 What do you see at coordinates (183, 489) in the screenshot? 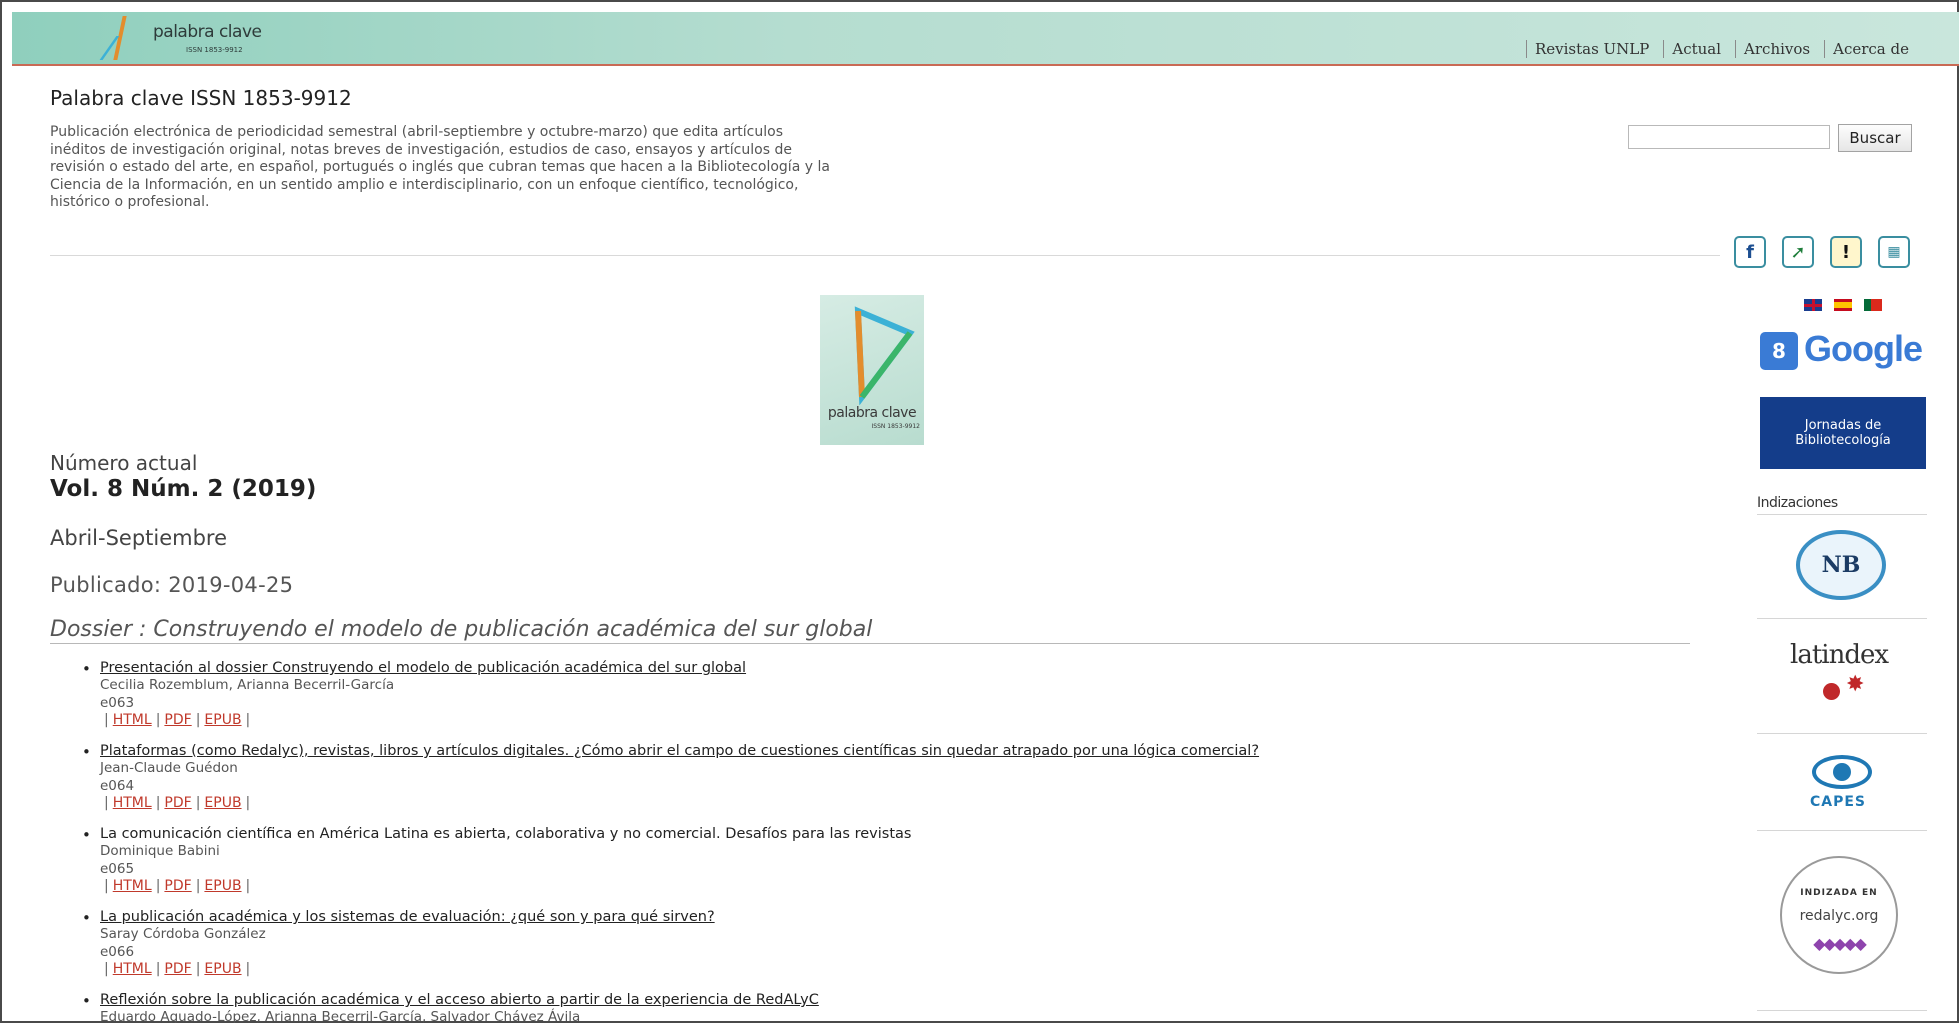
I see `issue-volume: Vol. 8 Núm. 2 (2019)` at bounding box center [183, 489].